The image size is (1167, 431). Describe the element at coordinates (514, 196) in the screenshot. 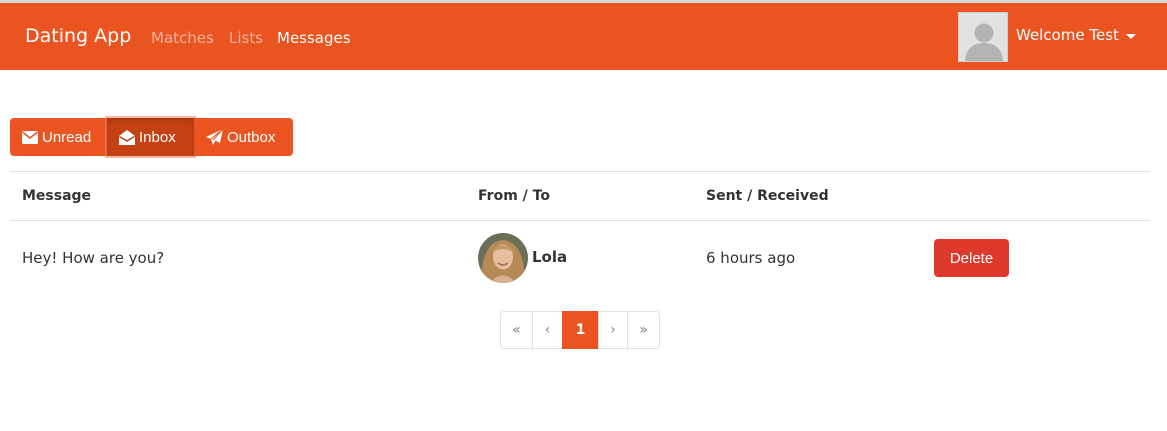

I see `column-header-from-to: From / To` at that location.